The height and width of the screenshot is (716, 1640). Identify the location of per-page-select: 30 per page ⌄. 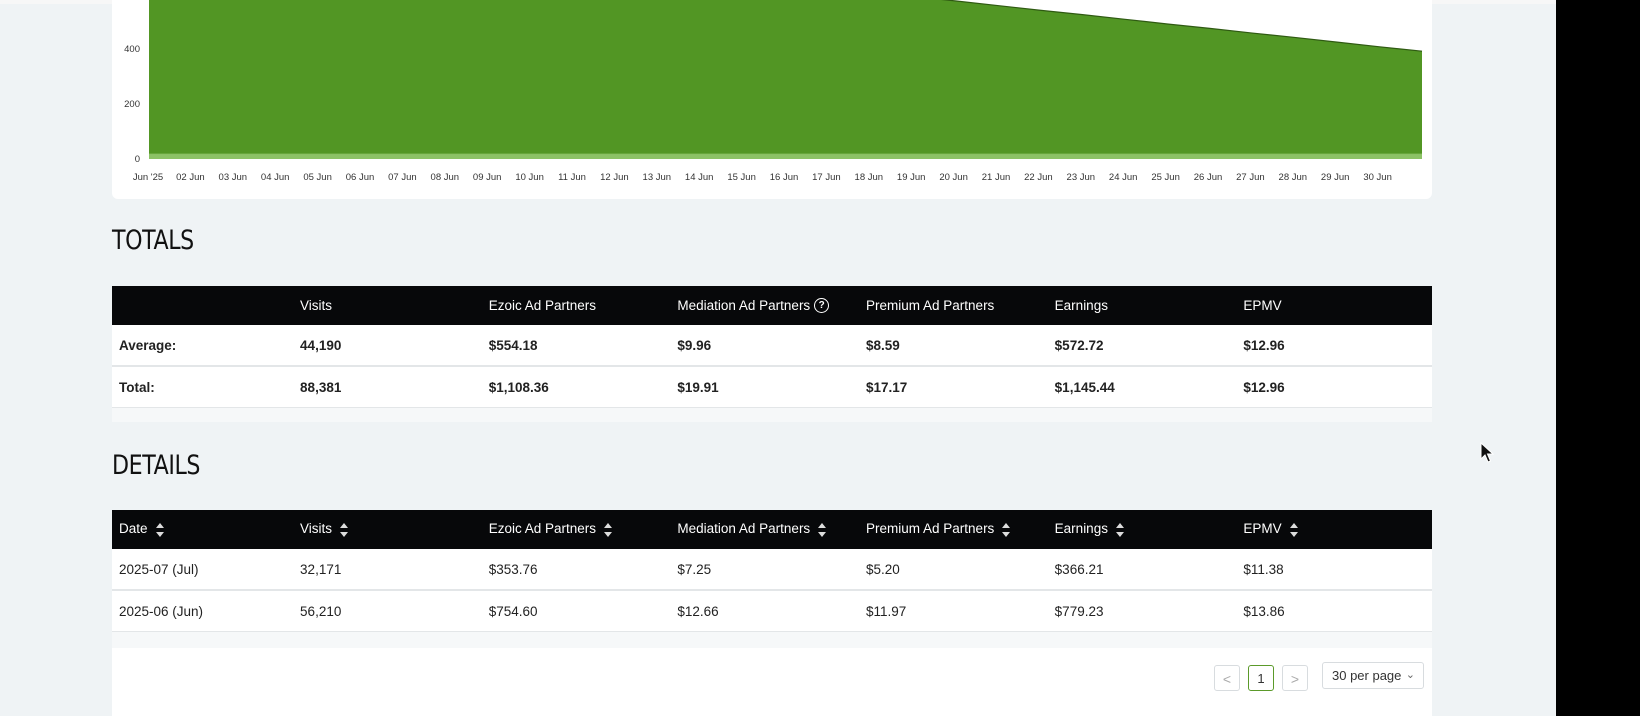
(1373, 675).